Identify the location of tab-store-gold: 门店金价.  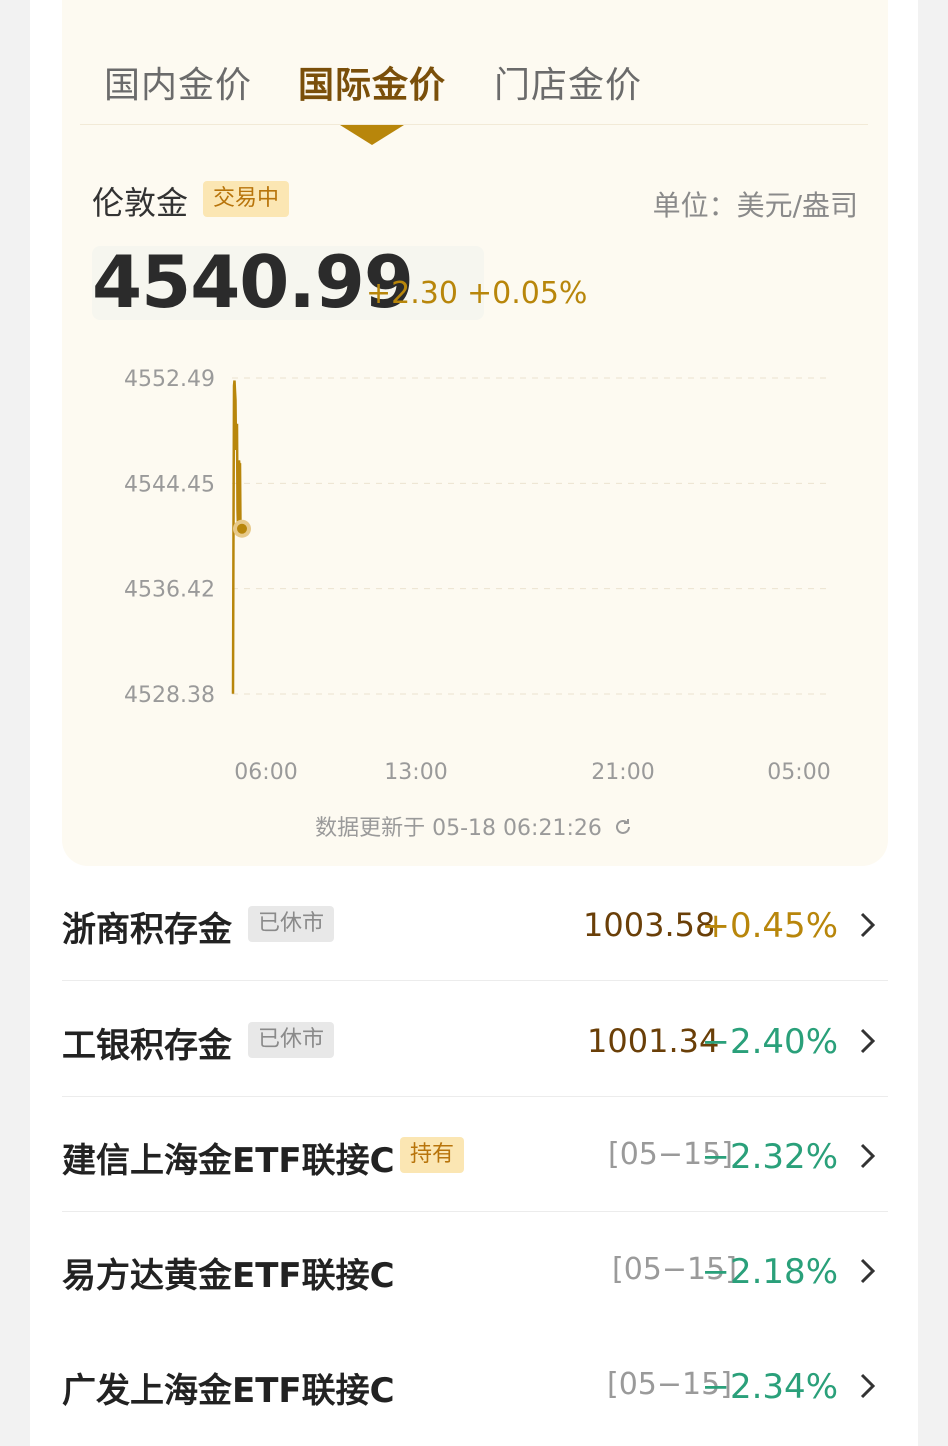
(568, 82).